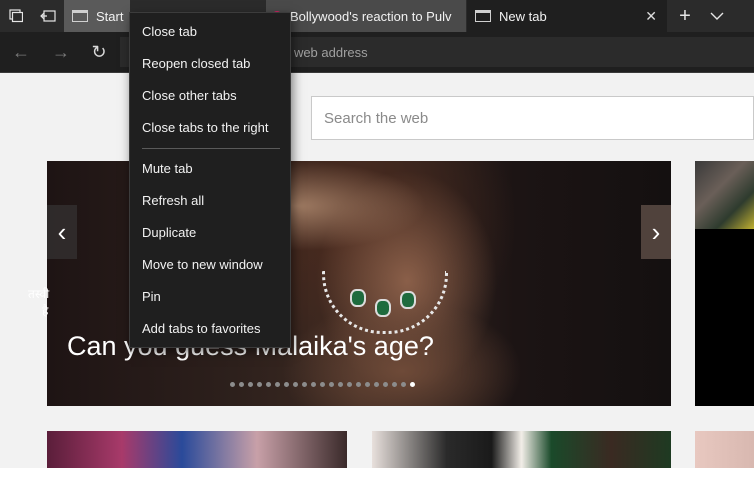 This screenshot has width=754, height=502. I want to click on menu-item-move-to-new-window: Move to new window, so click(202, 264).